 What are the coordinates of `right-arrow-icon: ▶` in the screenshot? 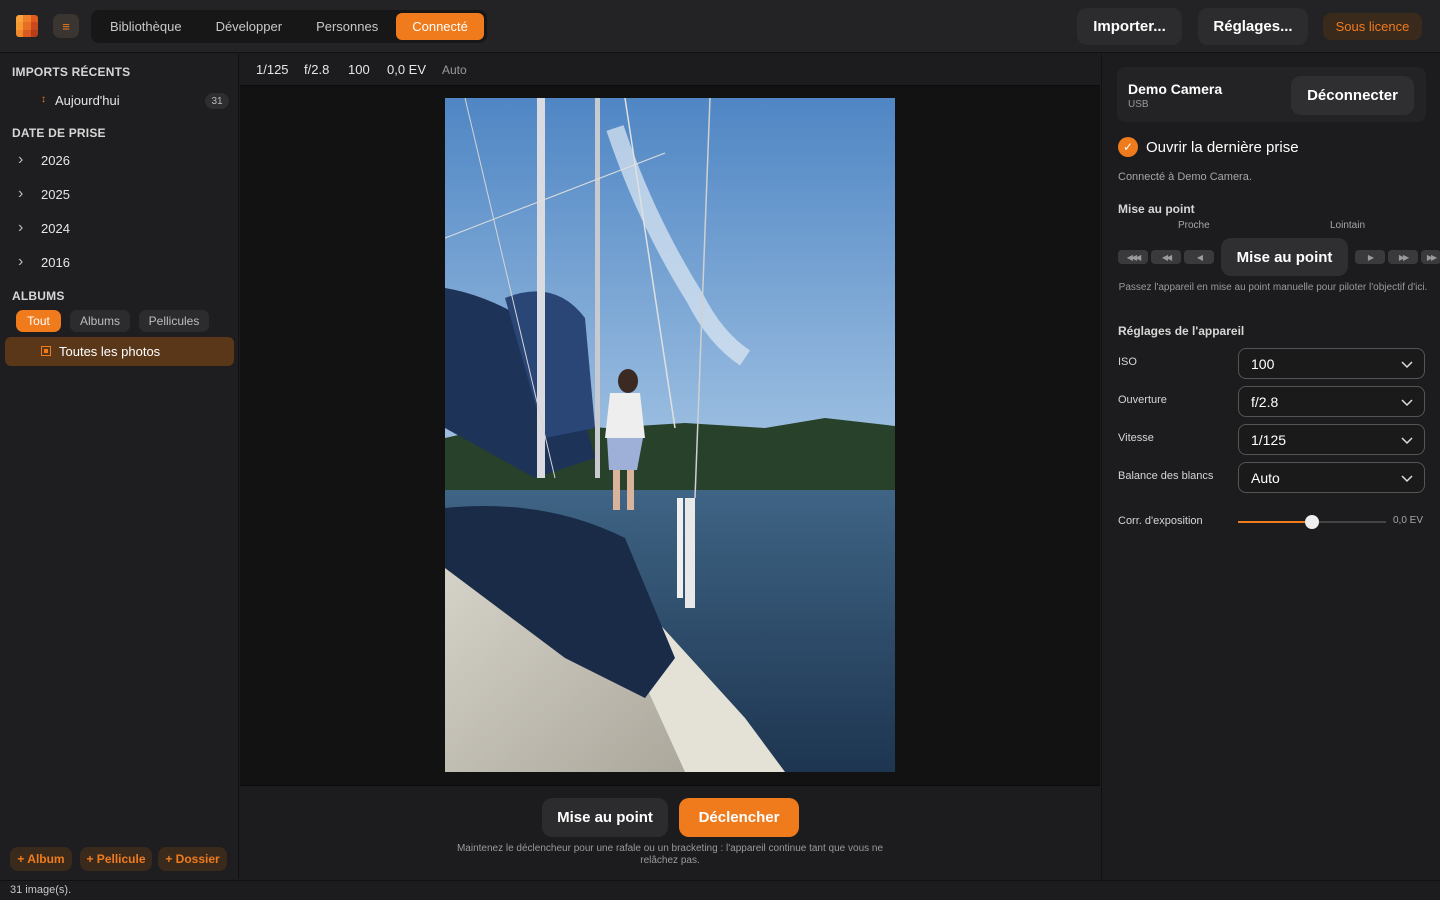 It's located at (1370, 257).